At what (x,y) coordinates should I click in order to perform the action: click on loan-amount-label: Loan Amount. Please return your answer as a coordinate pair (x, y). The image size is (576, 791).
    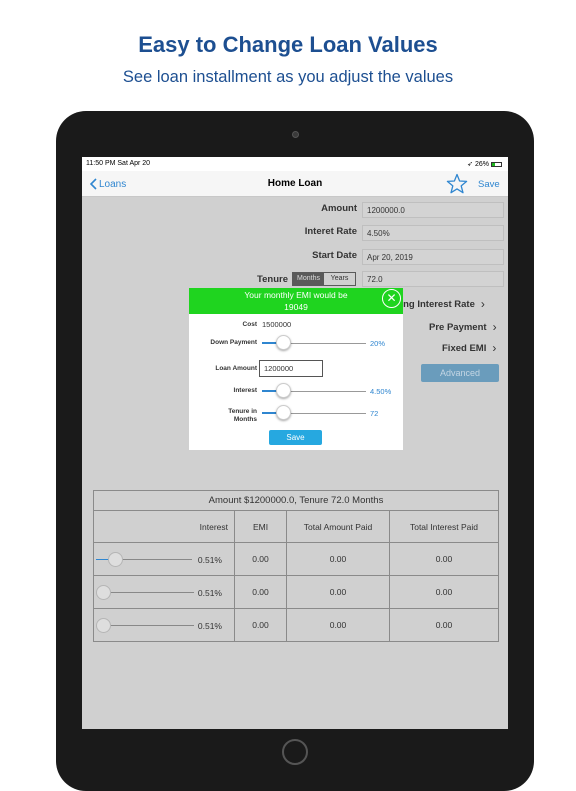
    Looking at the image, I should click on (236, 368).